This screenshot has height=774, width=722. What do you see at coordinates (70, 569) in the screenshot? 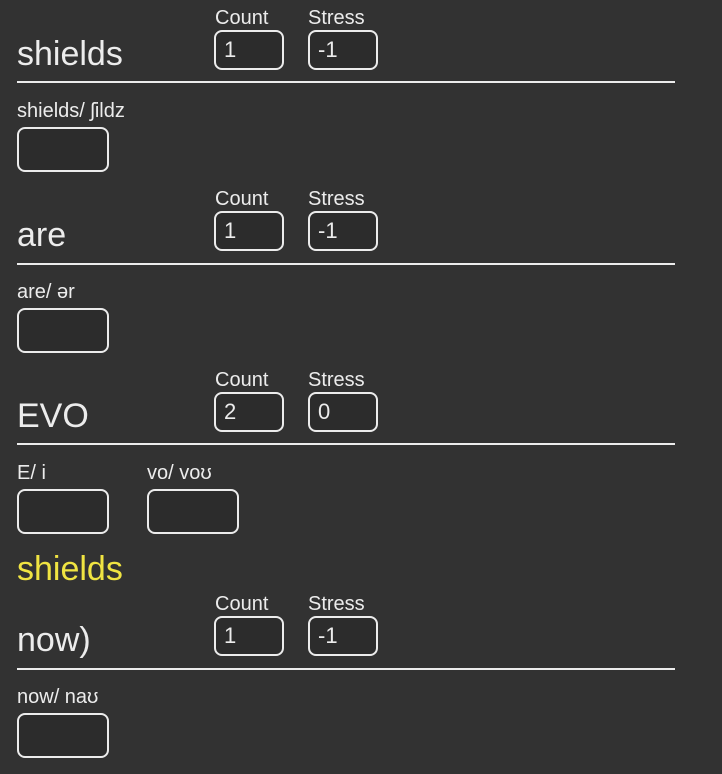
I see `highlighted-word: shields` at bounding box center [70, 569].